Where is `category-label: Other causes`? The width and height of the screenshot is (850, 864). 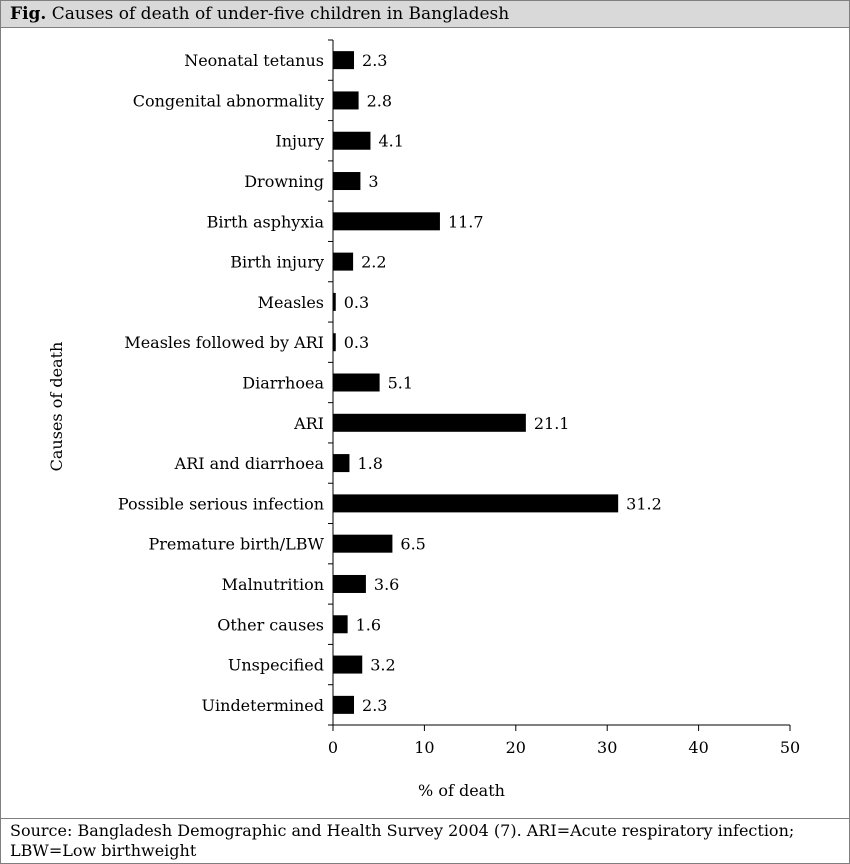 category-label: Other causes is located at coordinates (270, 624).